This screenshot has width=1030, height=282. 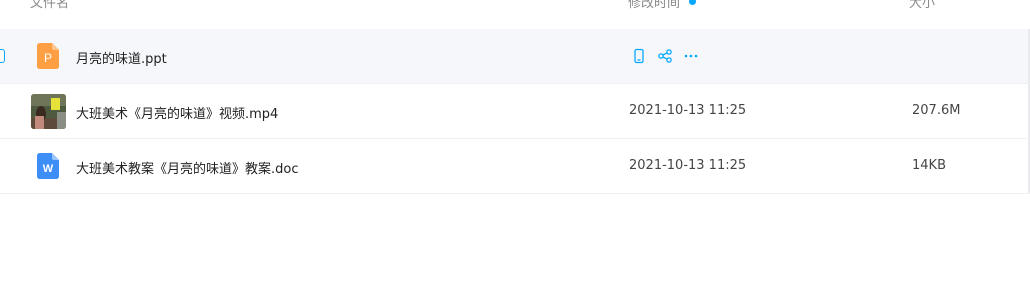 What do you see at coordinates (48, 111) in the screenshot?
I see `video-thumbnail` at bounding box center [48, 111].